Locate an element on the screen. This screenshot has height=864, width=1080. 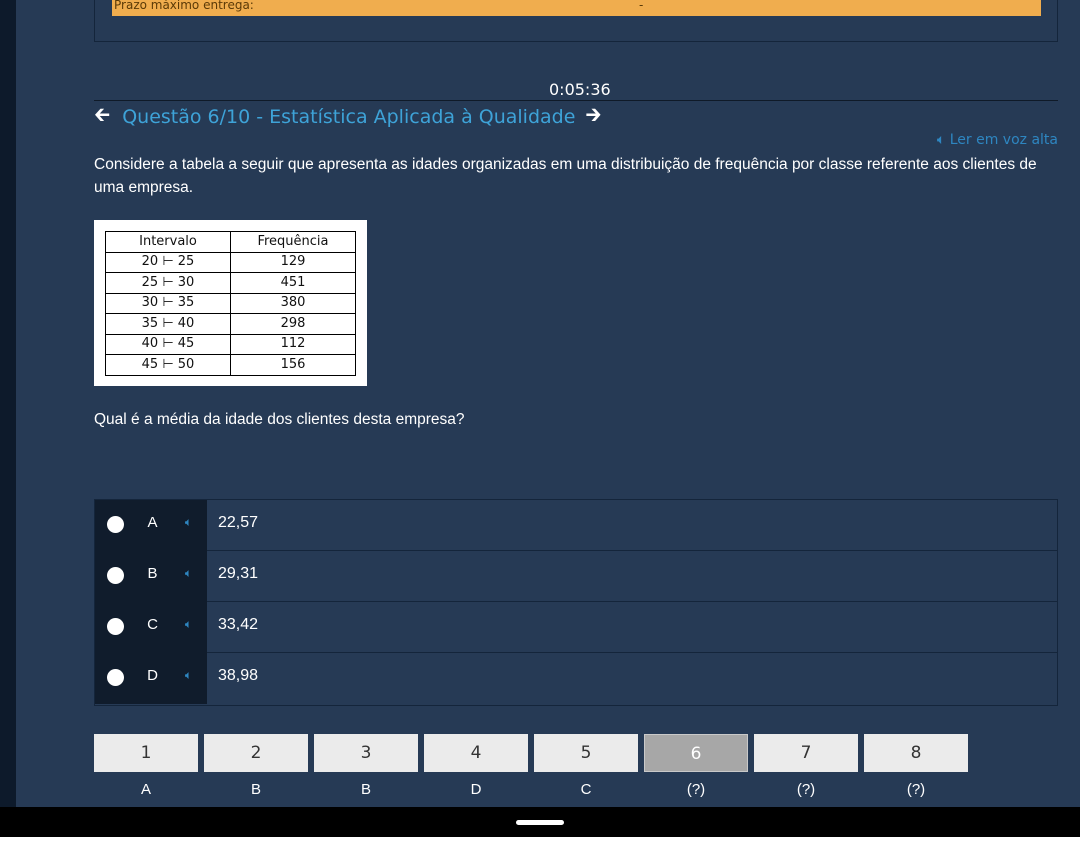
page-button-6-active: 6 is located at coordinates (696, 753).